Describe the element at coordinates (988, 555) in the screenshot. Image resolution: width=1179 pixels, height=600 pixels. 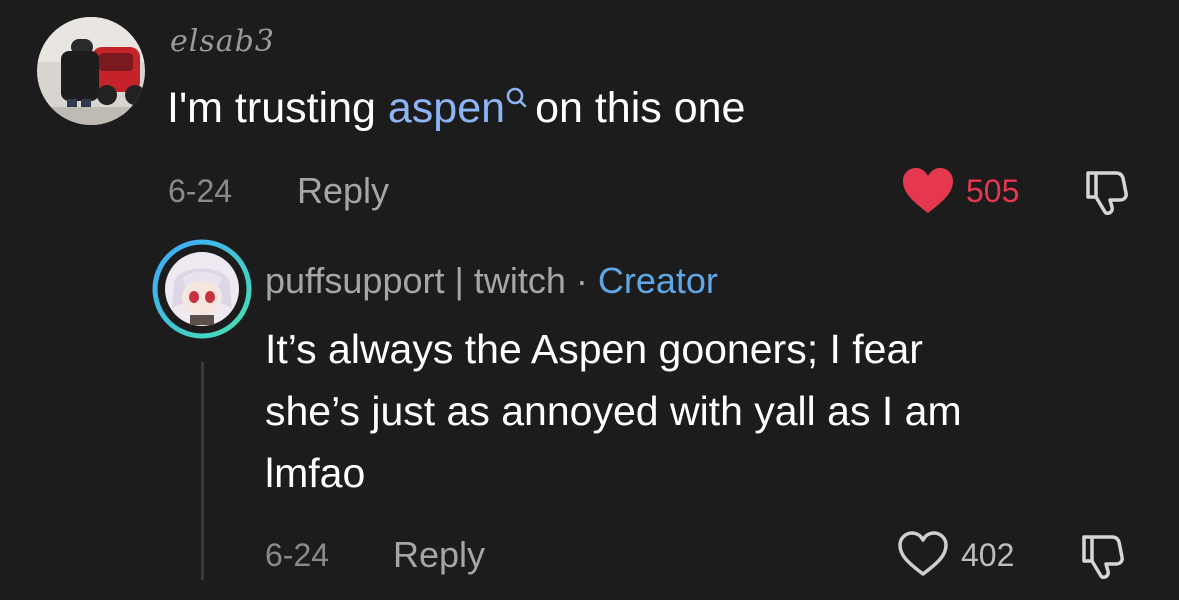
I see `reply-like-count: 402` at that location.